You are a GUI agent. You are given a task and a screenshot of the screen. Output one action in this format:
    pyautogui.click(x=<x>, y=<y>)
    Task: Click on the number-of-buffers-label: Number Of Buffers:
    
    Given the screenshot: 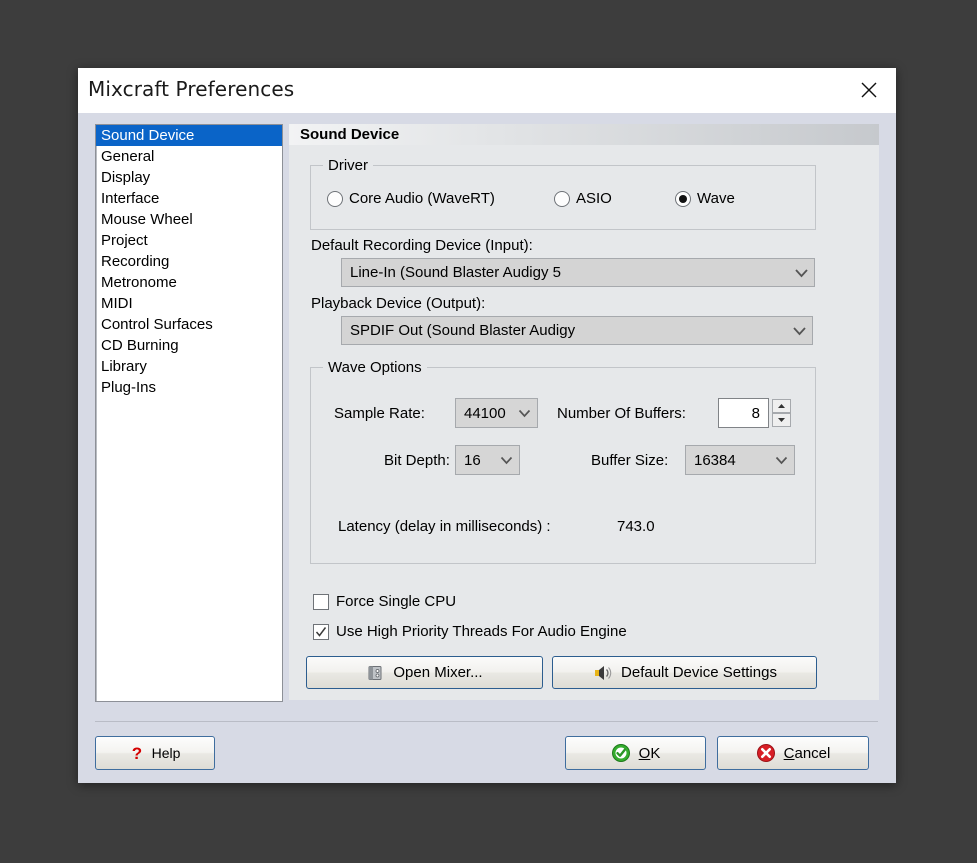 What is the action you would take?
    pyautogui.click(x=621, y=413)
    